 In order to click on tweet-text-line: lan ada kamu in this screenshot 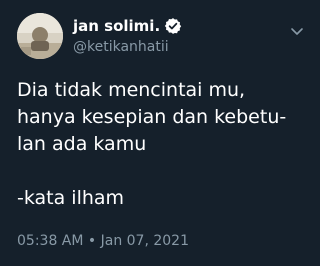, I will do `click(82, 144)`.